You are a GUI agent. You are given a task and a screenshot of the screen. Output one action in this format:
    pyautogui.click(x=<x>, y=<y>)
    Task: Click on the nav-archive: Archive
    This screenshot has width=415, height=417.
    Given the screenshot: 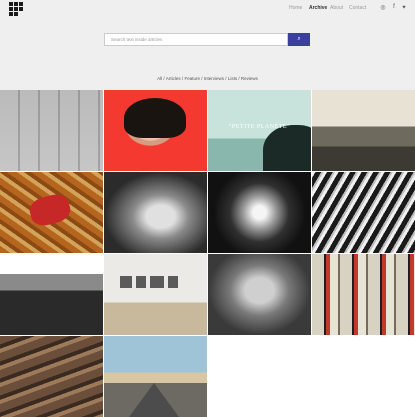 What is the action you would take?
    pyautogui.click(x=318, y=8)
    